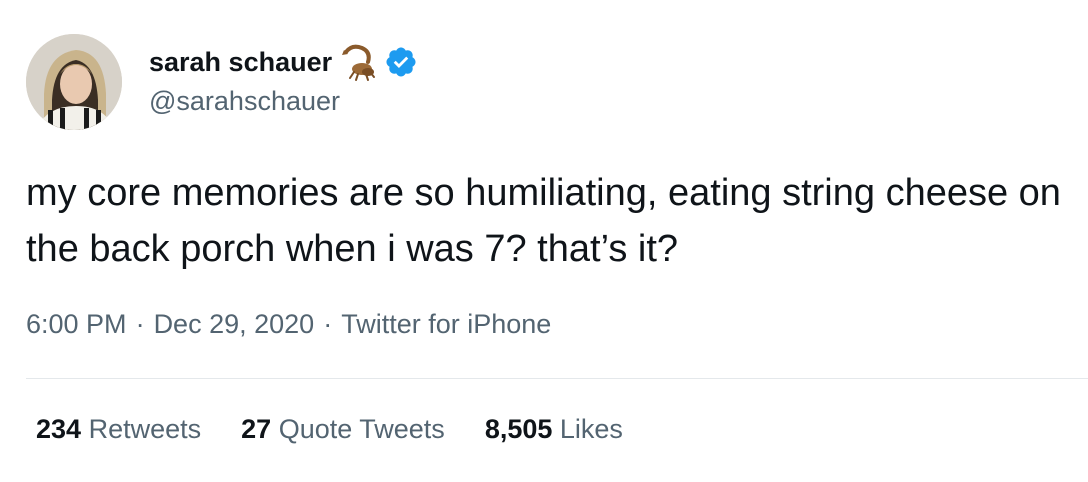 This screenshot has width=1088, height=482. Describe the element at coordinates (591, 429) in the screenshot. I see `likes-label: Likes` at that location.